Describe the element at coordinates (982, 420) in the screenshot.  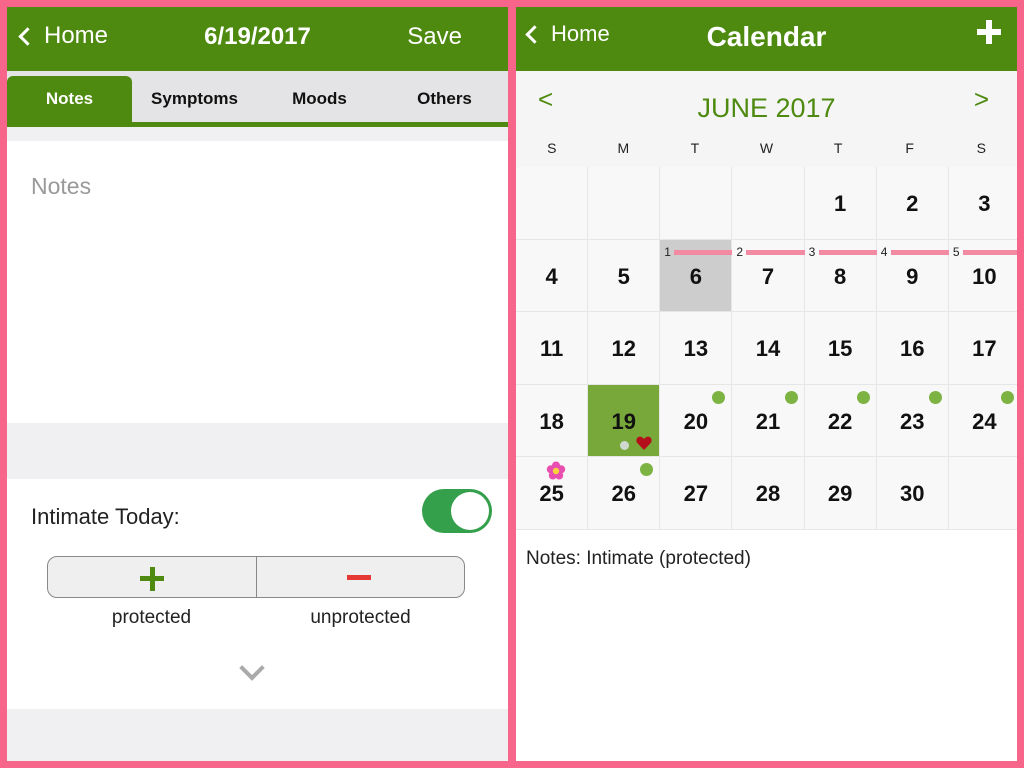
I see `calendar-day: 24` at that location.